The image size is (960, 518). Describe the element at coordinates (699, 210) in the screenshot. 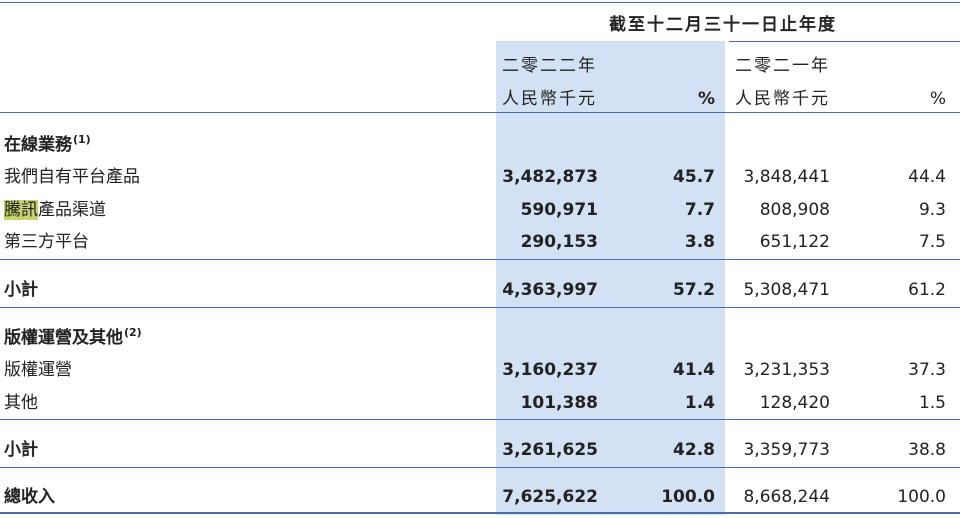

I see `pct-2022: 7.7` at that location.